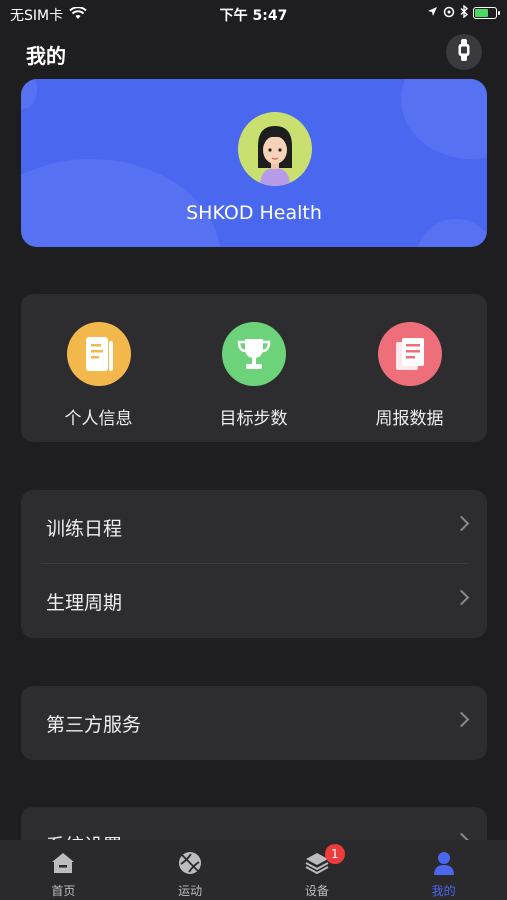 The image size is (507, 900). Describe the element at coordinates (84, 603) in the screenshot. I see `menu-label: 生理周期` at that location.